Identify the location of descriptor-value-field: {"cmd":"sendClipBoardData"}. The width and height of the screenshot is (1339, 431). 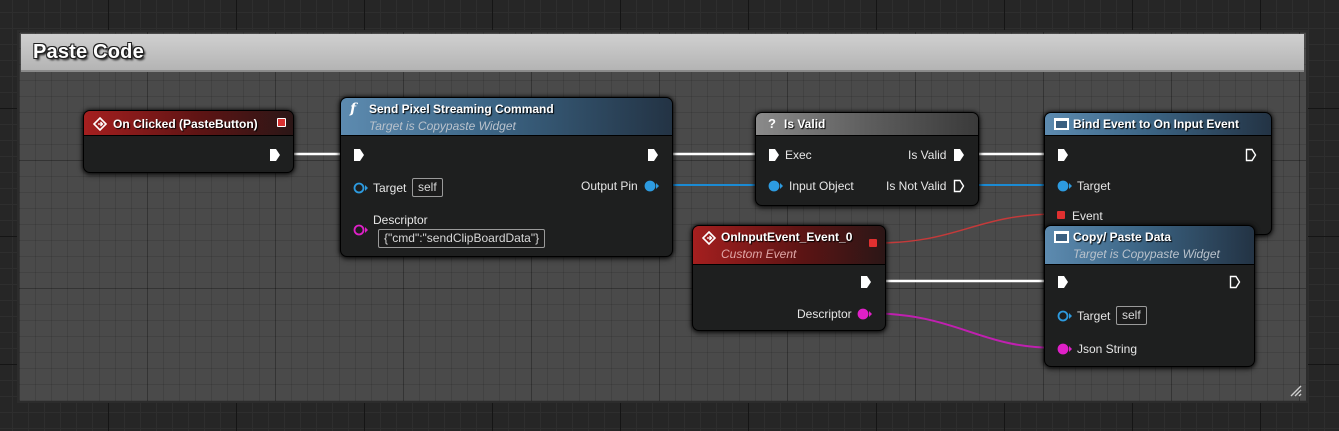
(462, 238).